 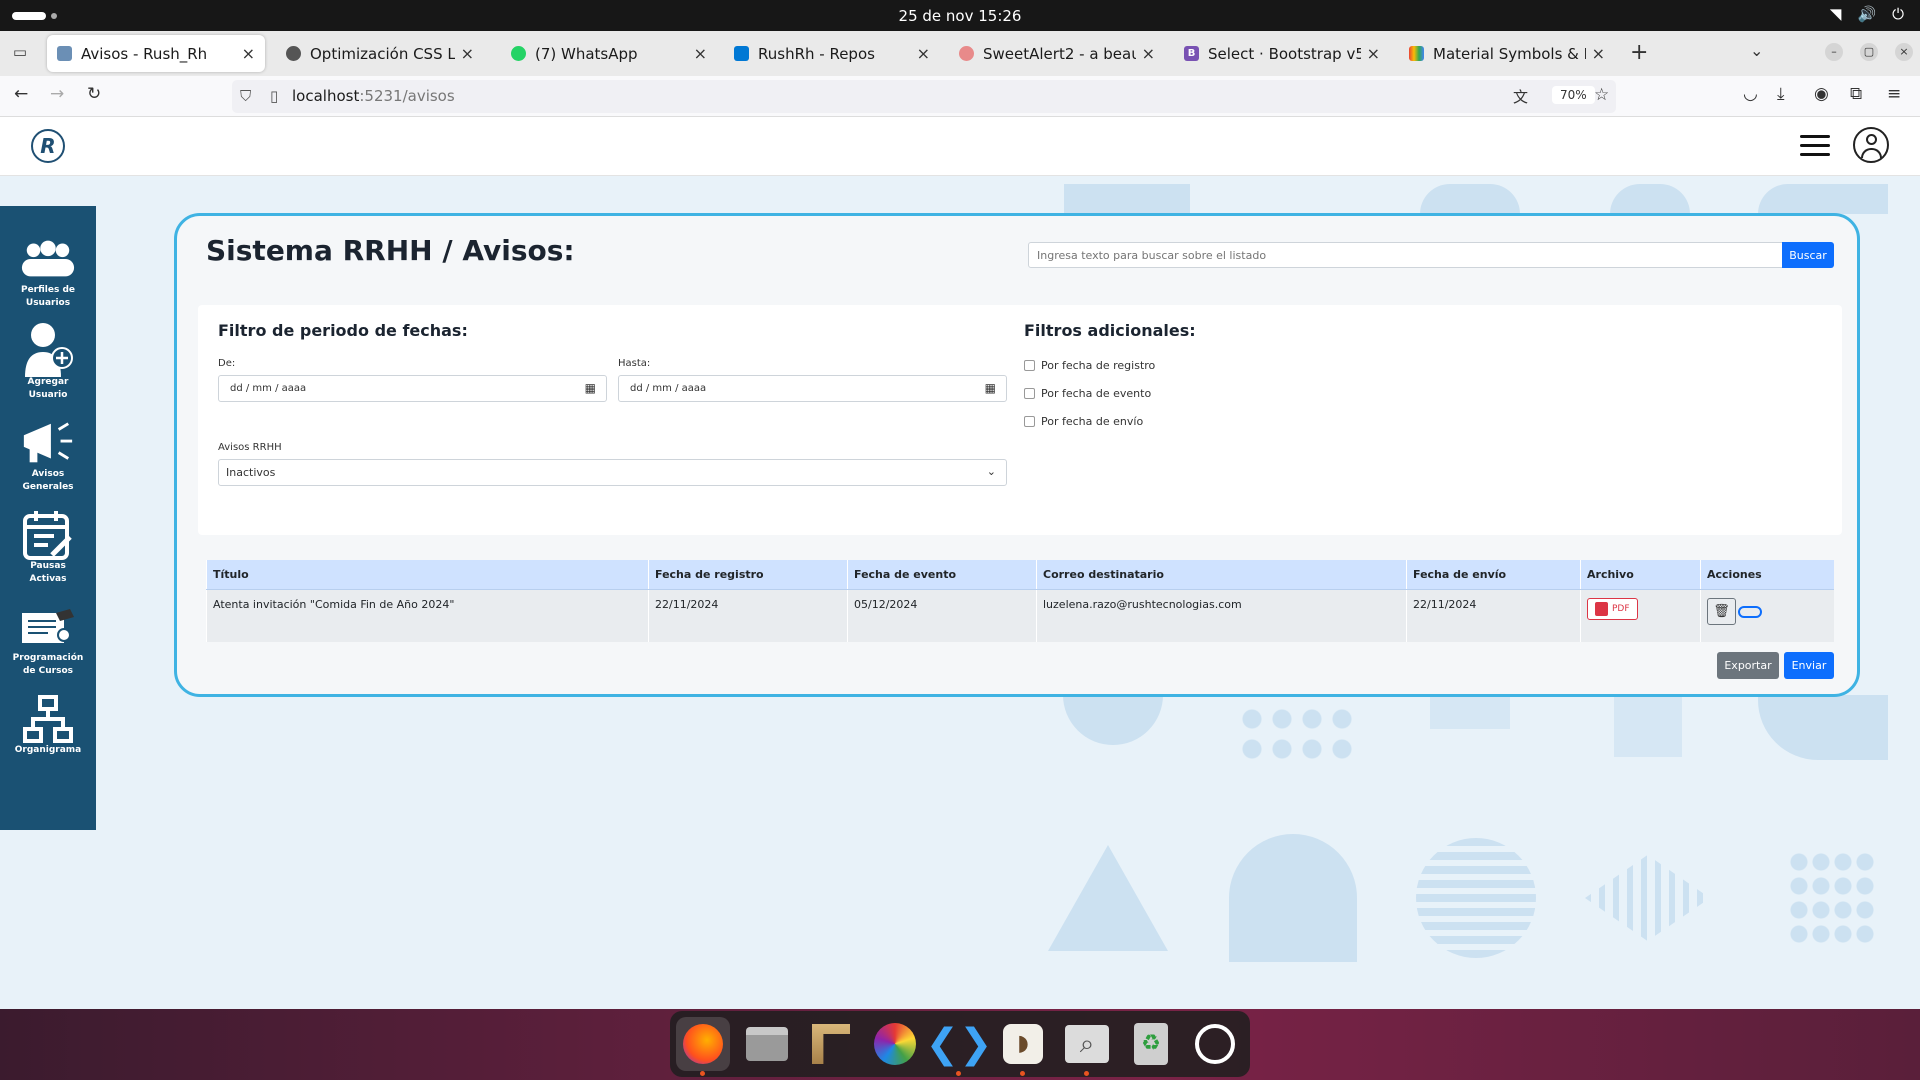 What do you see at coordinates (942, 575) in the screenshot?
I see `column-header: Fecha de evento` at bounding box center [942, 575].